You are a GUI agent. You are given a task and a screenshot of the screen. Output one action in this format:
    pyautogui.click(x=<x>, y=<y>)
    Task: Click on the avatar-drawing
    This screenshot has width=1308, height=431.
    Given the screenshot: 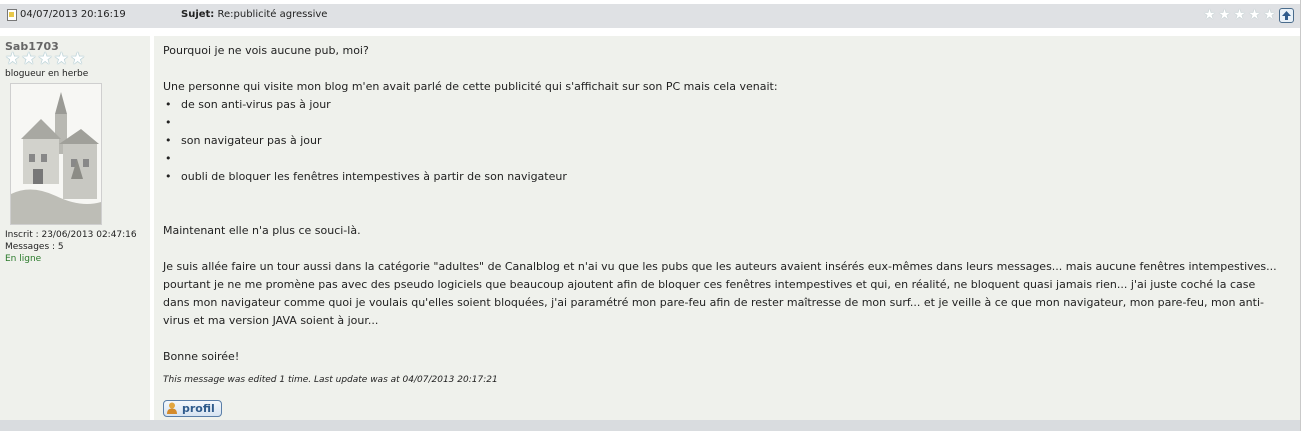 What is the action you would take?
    pyautogui.click(x=56, y=154)
    